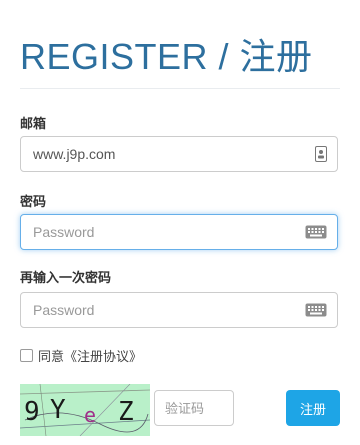 The width and height of the screenshot is (360, 445). I want to click on captcha-field, so click(194, 408).